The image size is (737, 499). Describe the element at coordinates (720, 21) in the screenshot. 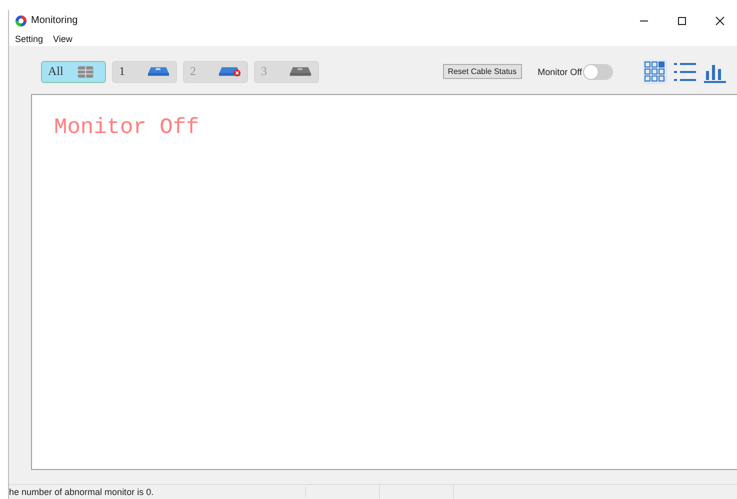

I see `close-icon` at that location.